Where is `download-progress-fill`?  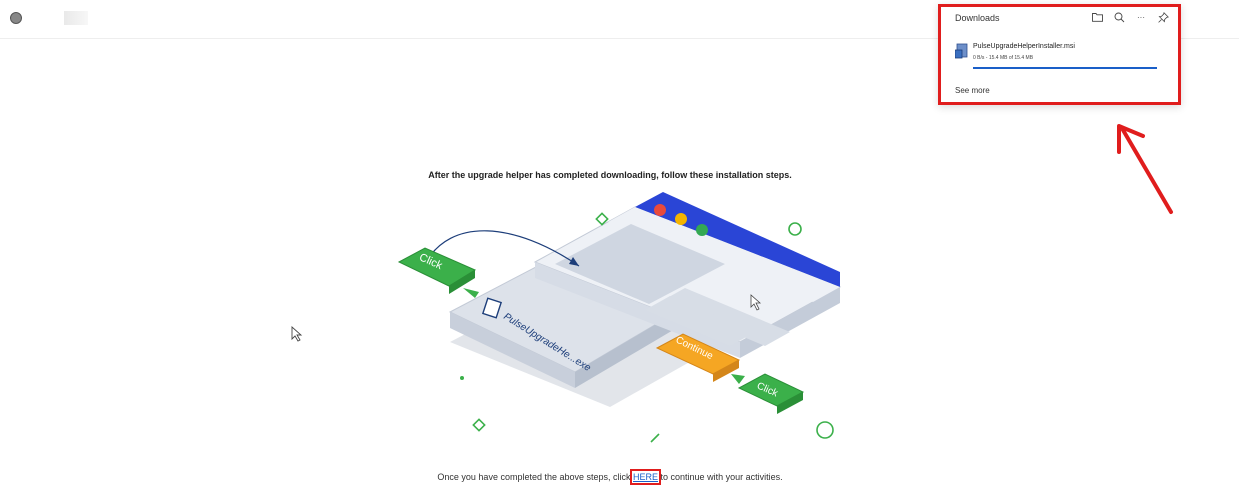 download-progress-fill is located at coordinates (1065, 68).